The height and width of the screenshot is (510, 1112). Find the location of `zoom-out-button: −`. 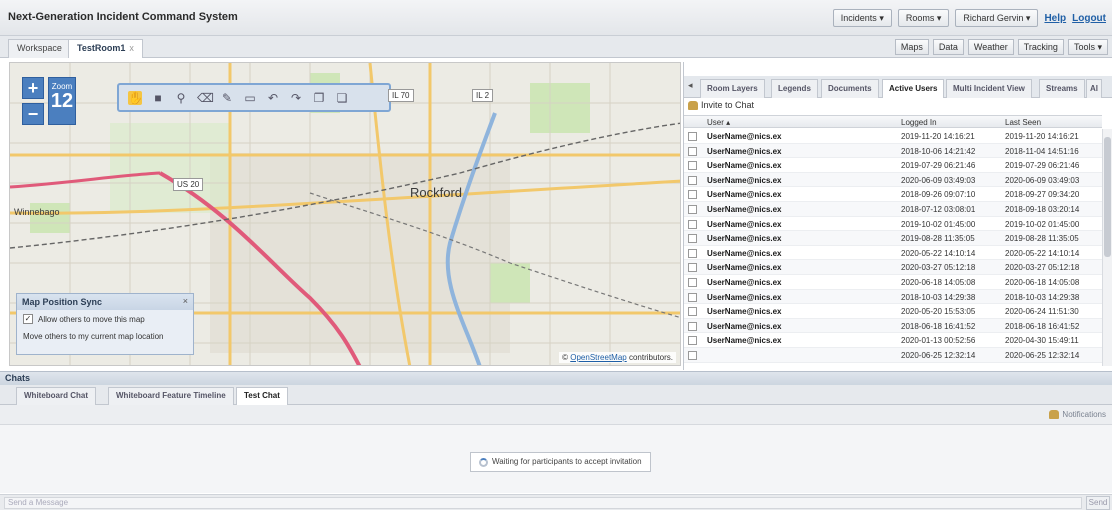

zoom-out-button: − is located at coordinates (33, 114).